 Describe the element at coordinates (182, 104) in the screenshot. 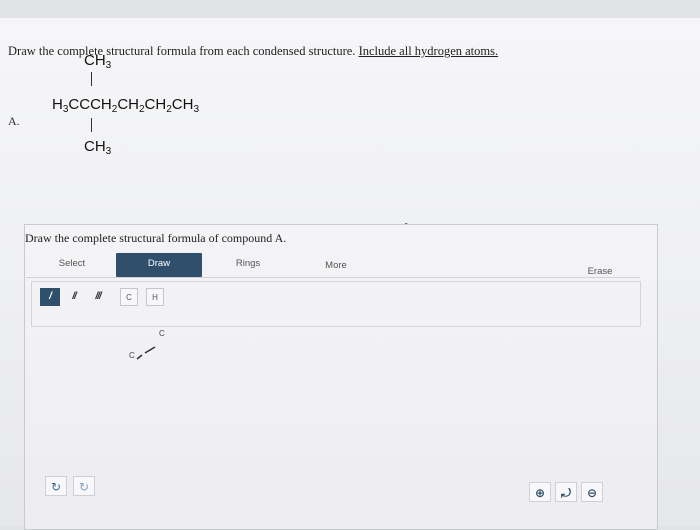

I see `formula-text-8: CH` at that location.